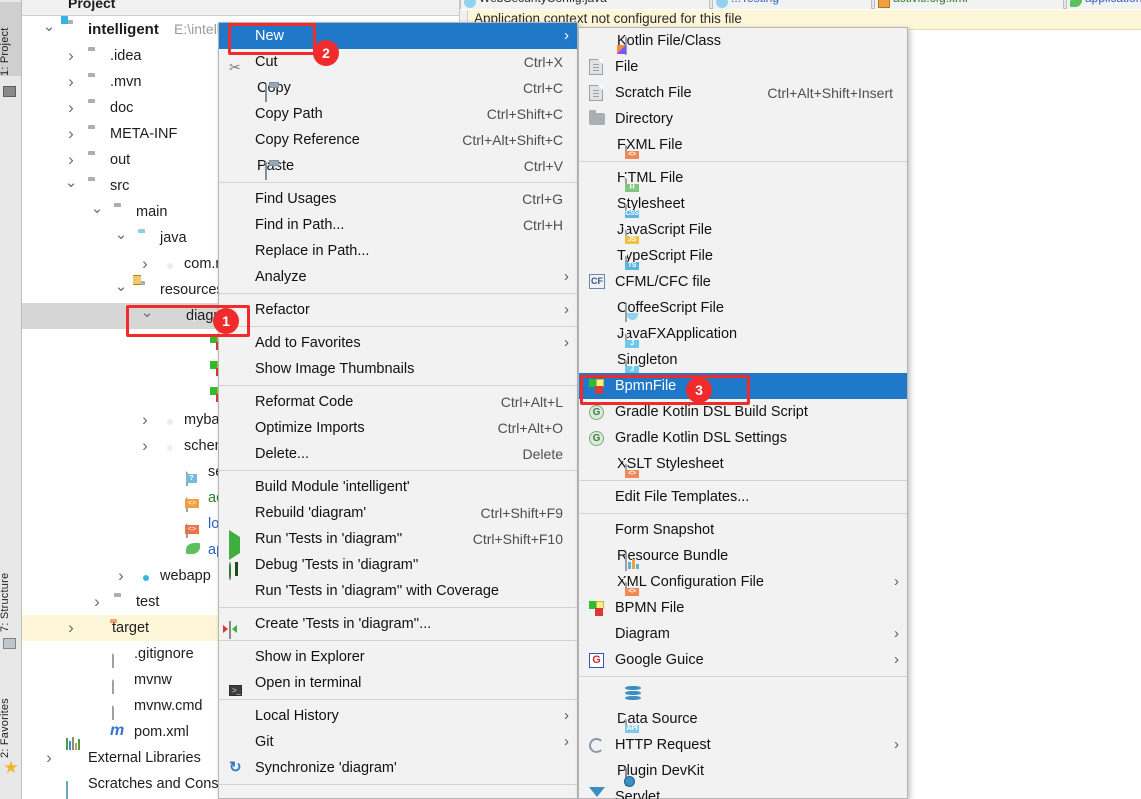 Image resolution: width=1141 pixels, height=799 pixels. What do you see at coordinates (398, 657) in the screenshot?
I see `menu-item-show-in-explorer: Show in Explorer` at bounding box center [398, 657].